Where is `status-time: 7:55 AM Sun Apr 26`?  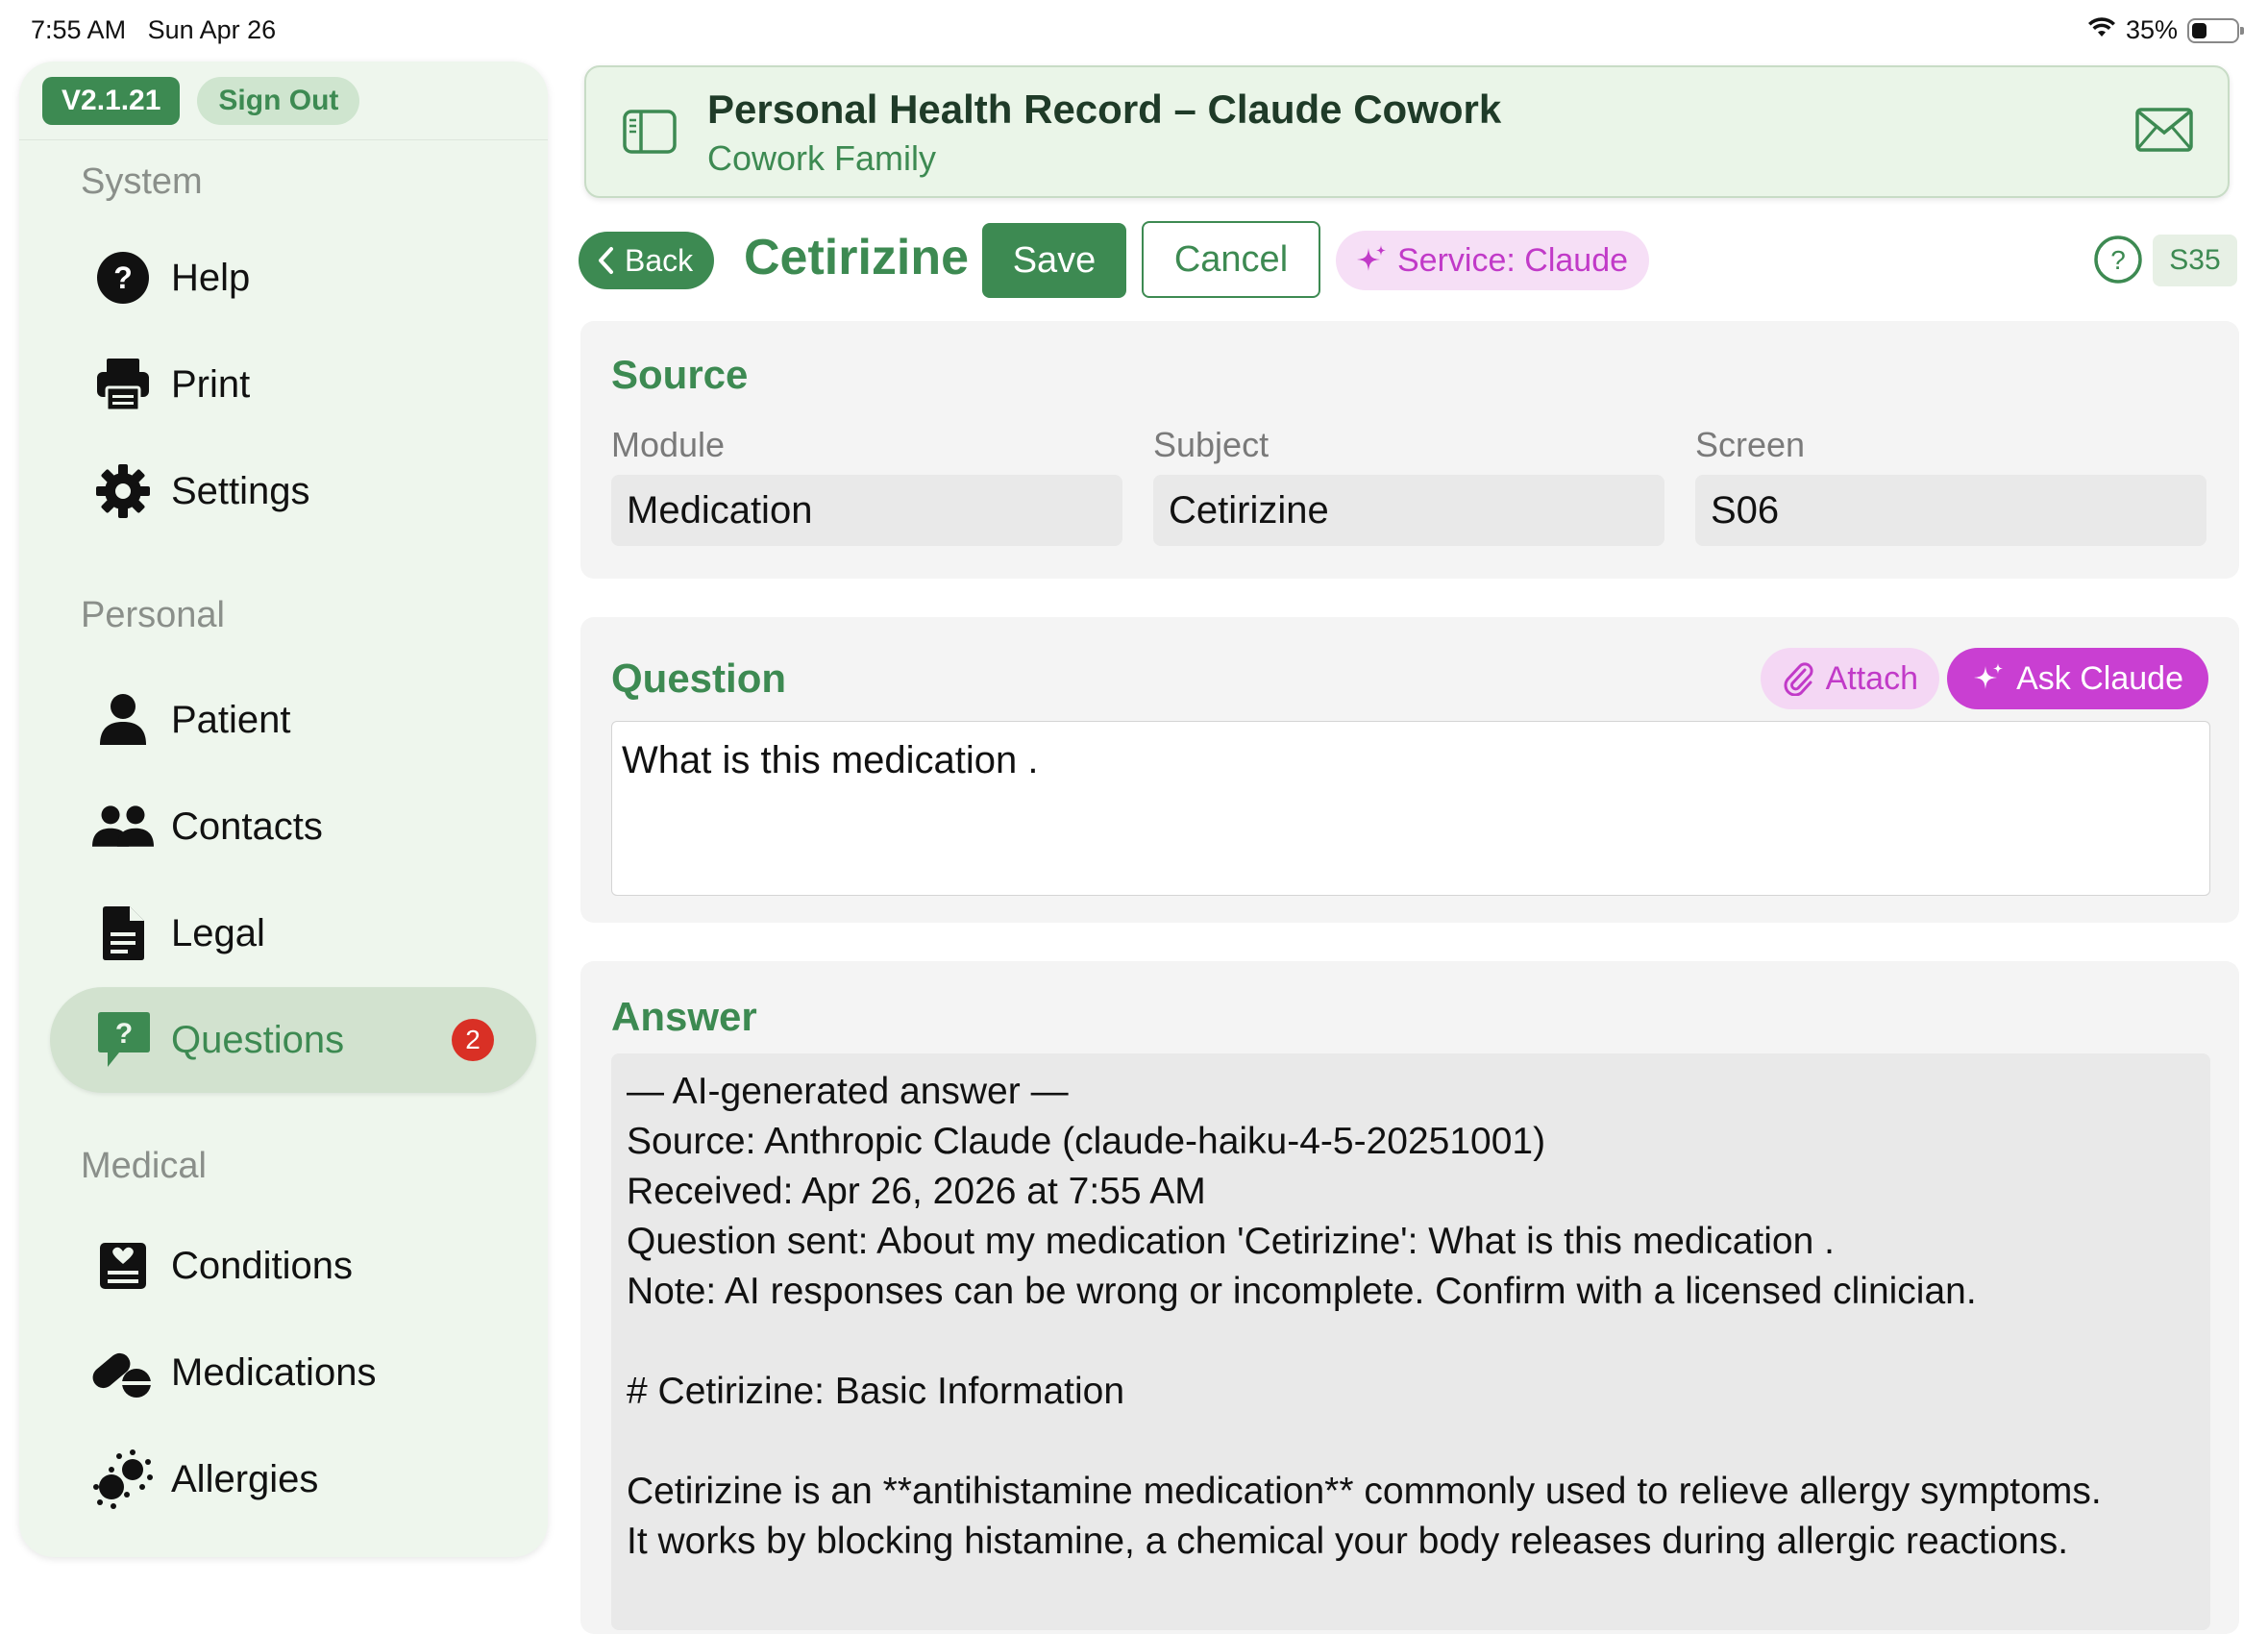
status-time: 7:55 AM Sun Apr 26 is located at coordinates (154, 29).